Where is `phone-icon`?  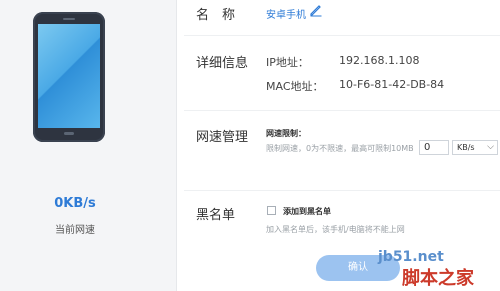 phone-icon is located at coordinates (69, 77).